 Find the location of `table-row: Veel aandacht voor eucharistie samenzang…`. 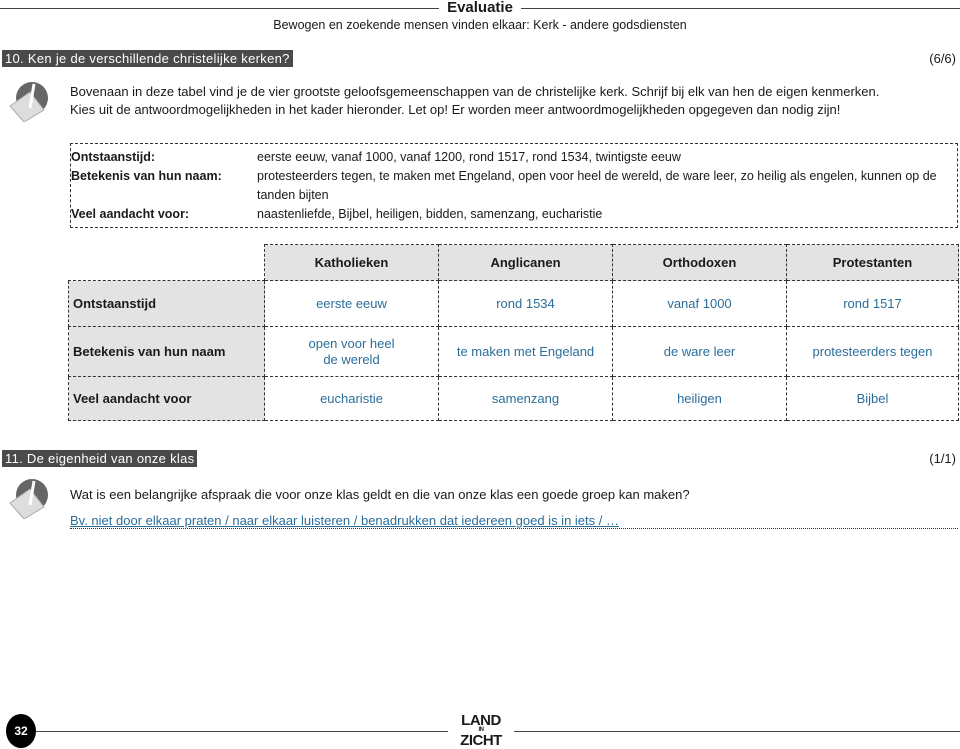

table-row: Veel aandacht voor eucharistie samenzang… is located at coordinates (513, 398).